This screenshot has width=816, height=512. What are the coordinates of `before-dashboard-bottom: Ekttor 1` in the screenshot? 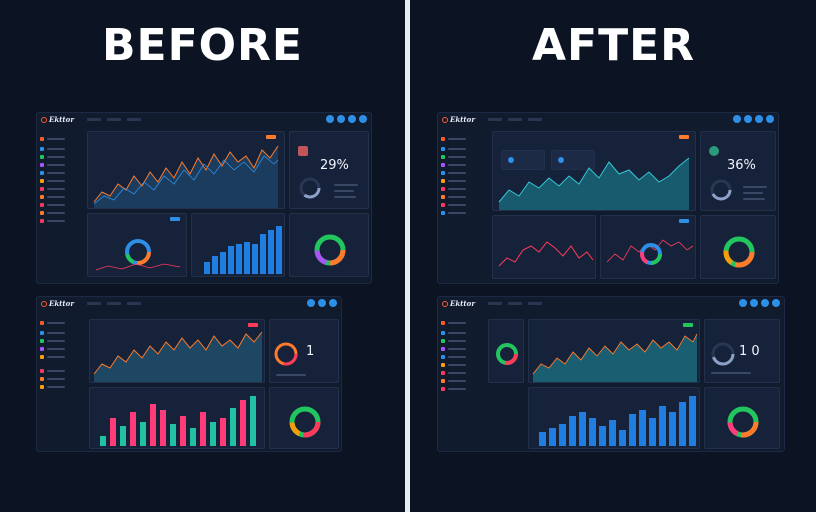 It's located at (189, 374).